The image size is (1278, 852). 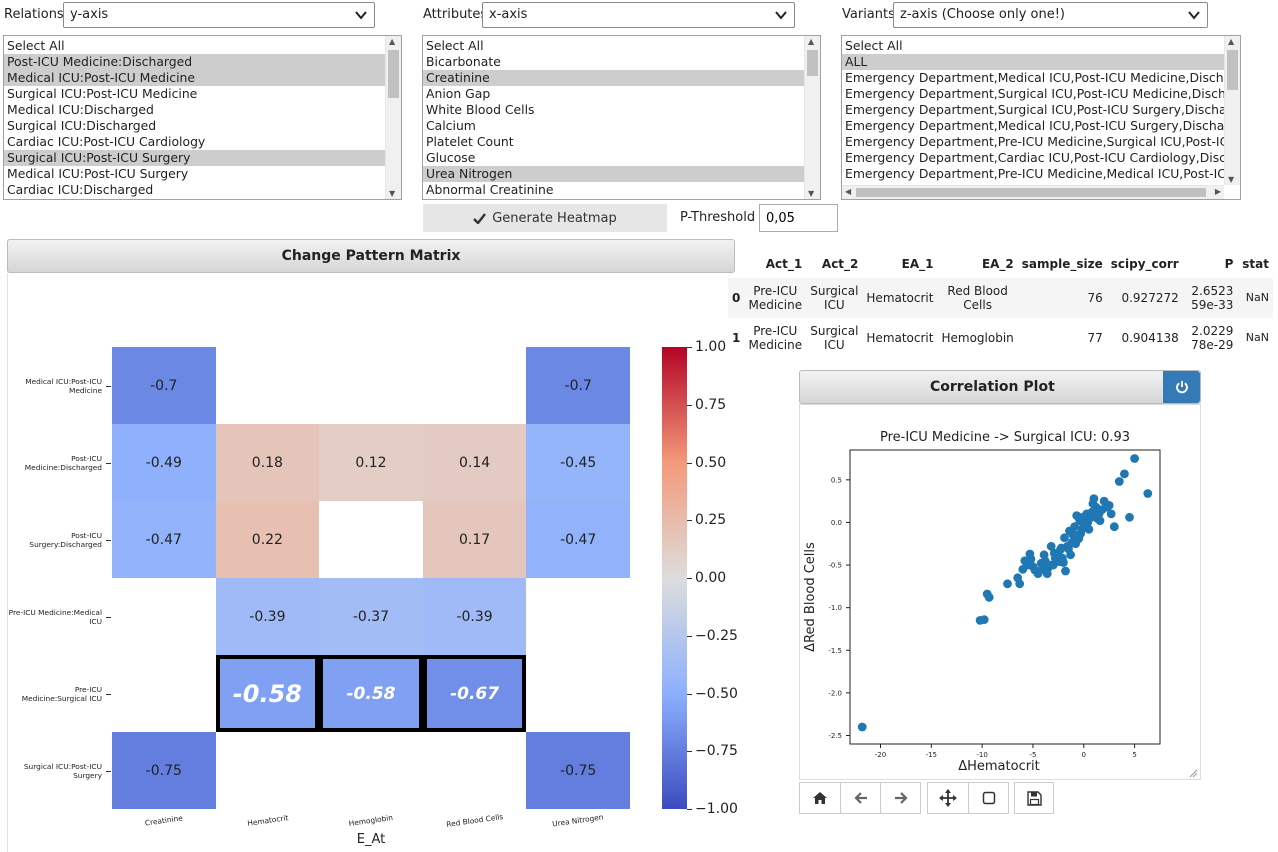 I want to click on back-button, so click(x=860, y=798).